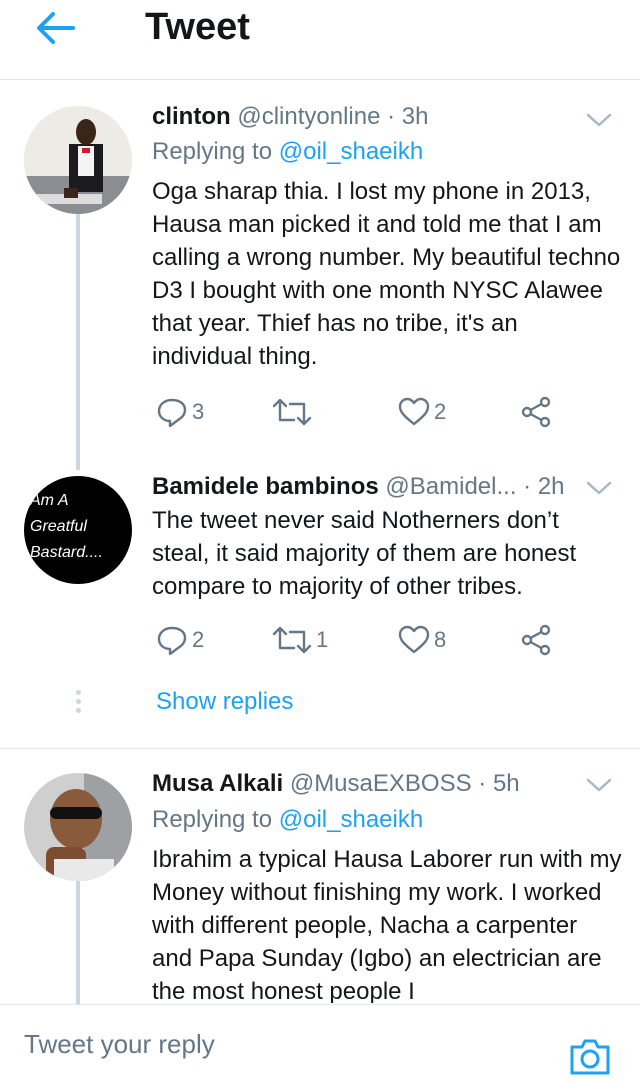 This screenshot has height=1082, width=640. I want to click on tweet-actions: 2 1 8, so click(382, 640).